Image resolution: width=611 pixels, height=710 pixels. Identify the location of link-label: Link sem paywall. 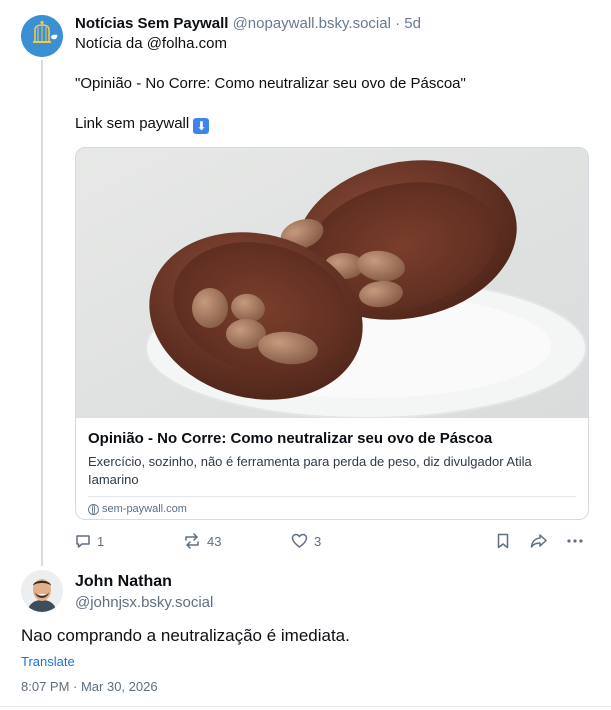
(132, 123).